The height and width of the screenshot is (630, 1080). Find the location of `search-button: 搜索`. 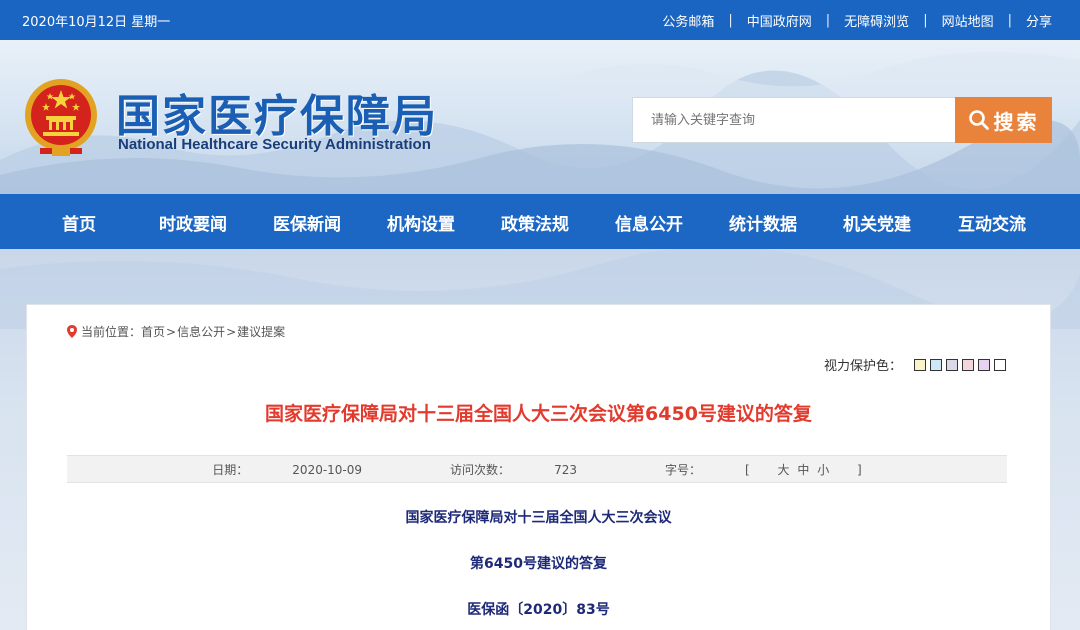

search-button: 搜索 is located at coordinates (1003, 120).